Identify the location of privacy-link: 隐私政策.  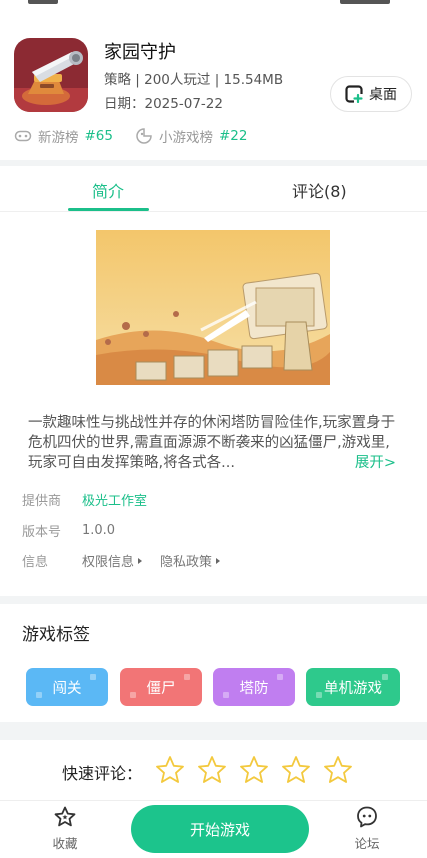
(190, 560).